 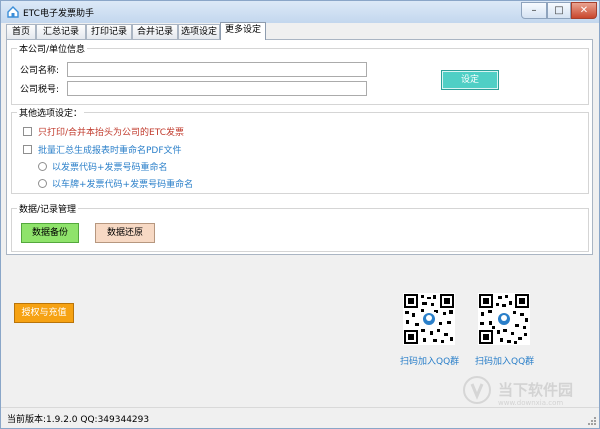 What do you see at coordinates (199, 31) in the screenshot?
I see `tab-option-settings: 选项设定` at bounding box center [199, 31].